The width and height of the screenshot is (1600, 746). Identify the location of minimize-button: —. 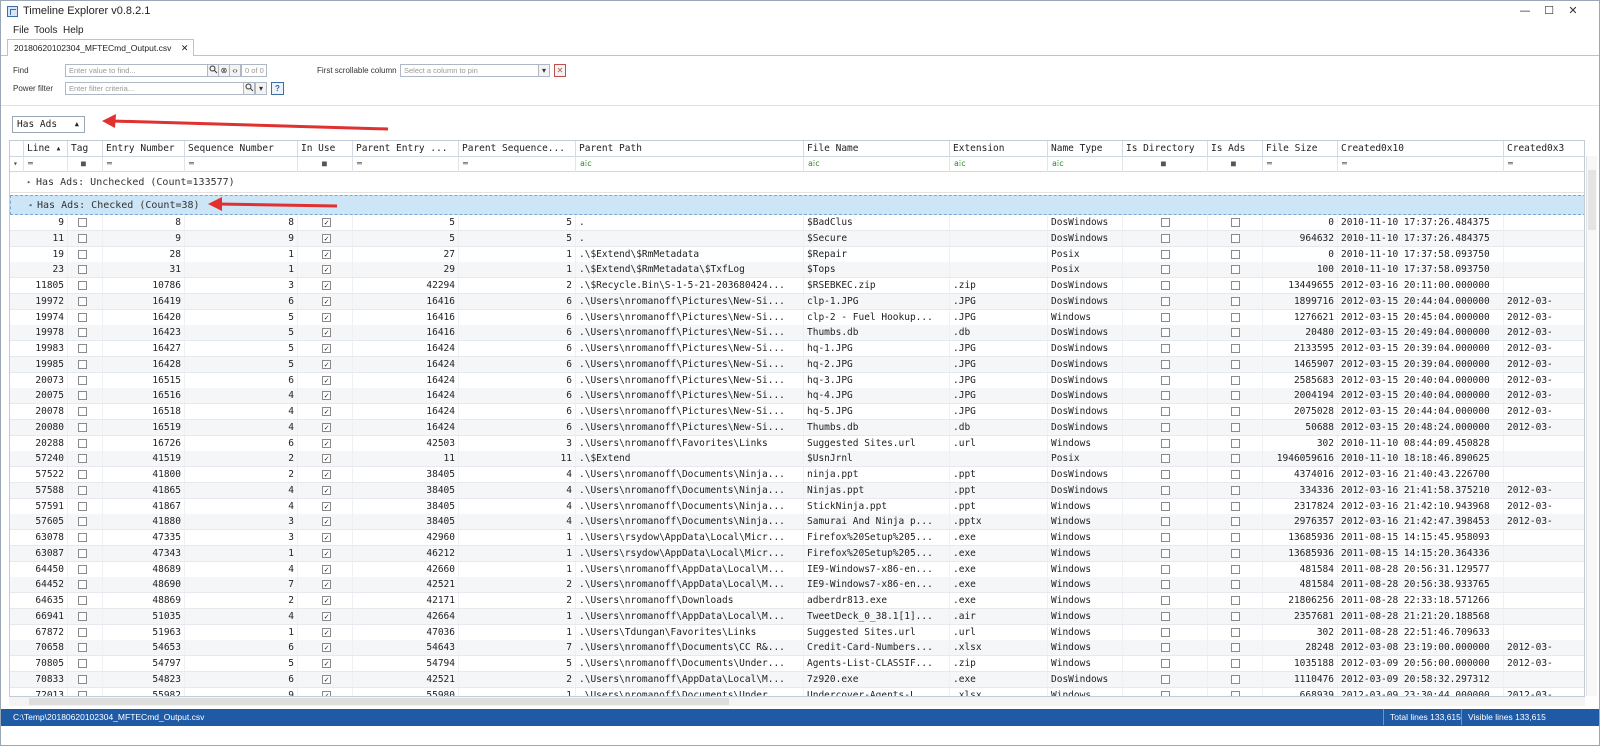
(1525, 11).